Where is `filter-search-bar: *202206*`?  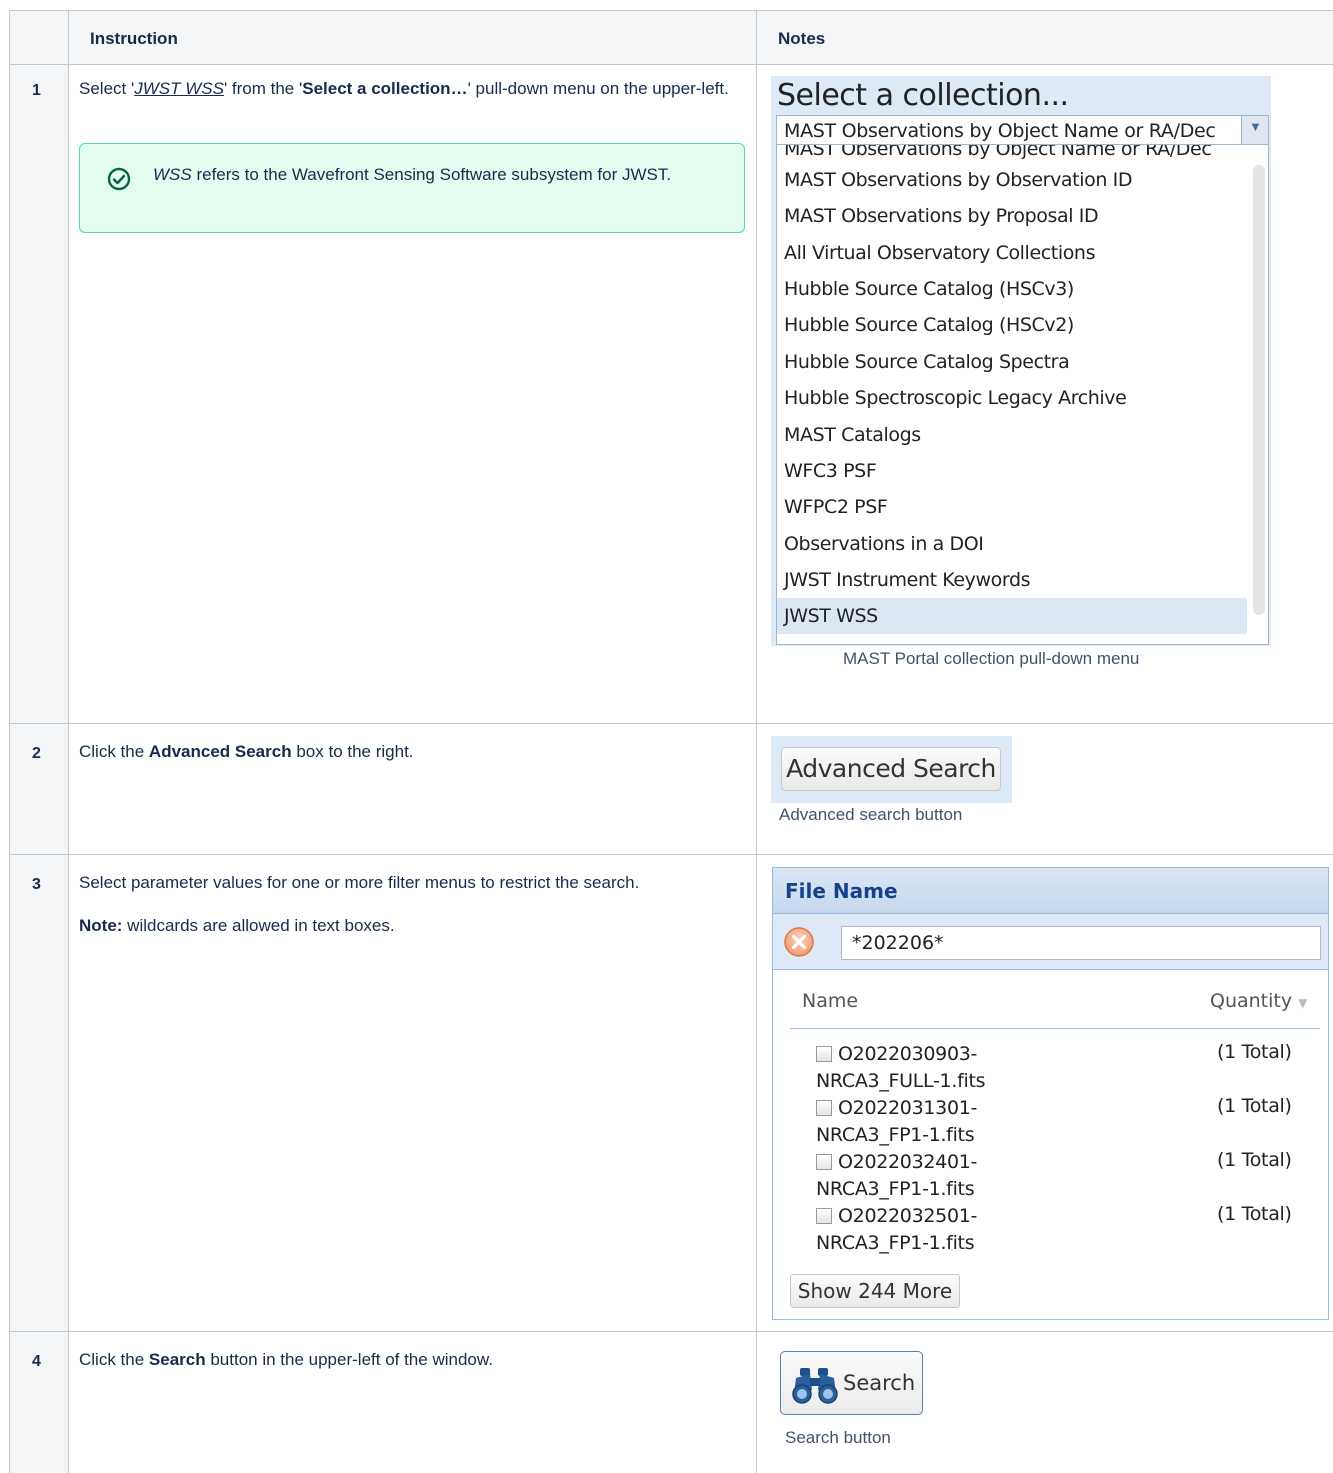
filter-search-bar: *202206* is located at coordinates (1050, 942).